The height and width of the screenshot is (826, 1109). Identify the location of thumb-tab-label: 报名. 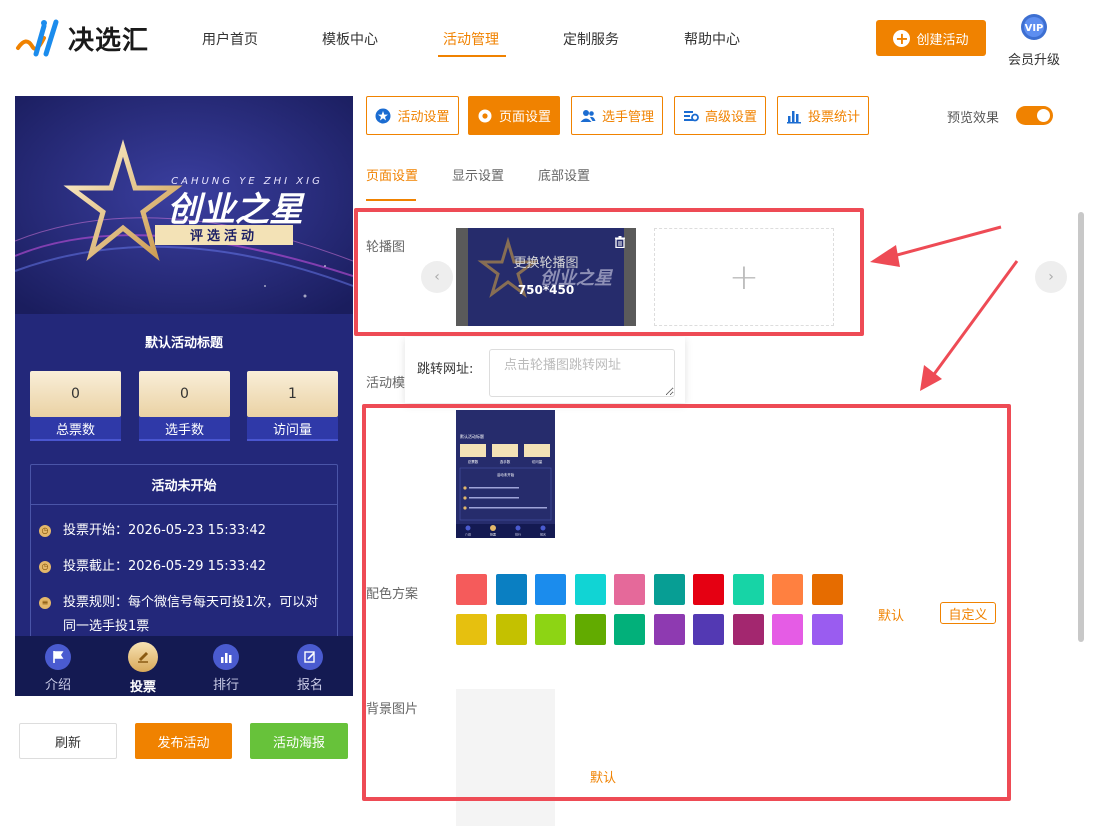
(543, 534).